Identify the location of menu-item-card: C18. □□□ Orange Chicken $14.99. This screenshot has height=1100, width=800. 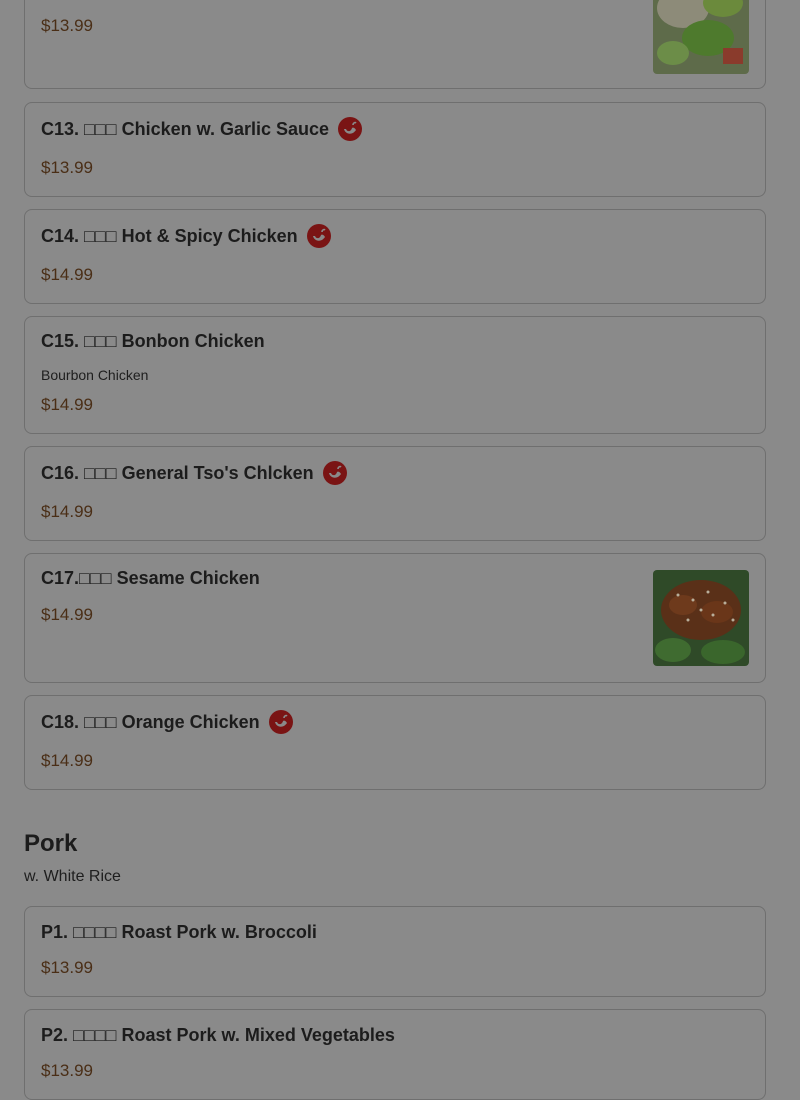
(395, 742).